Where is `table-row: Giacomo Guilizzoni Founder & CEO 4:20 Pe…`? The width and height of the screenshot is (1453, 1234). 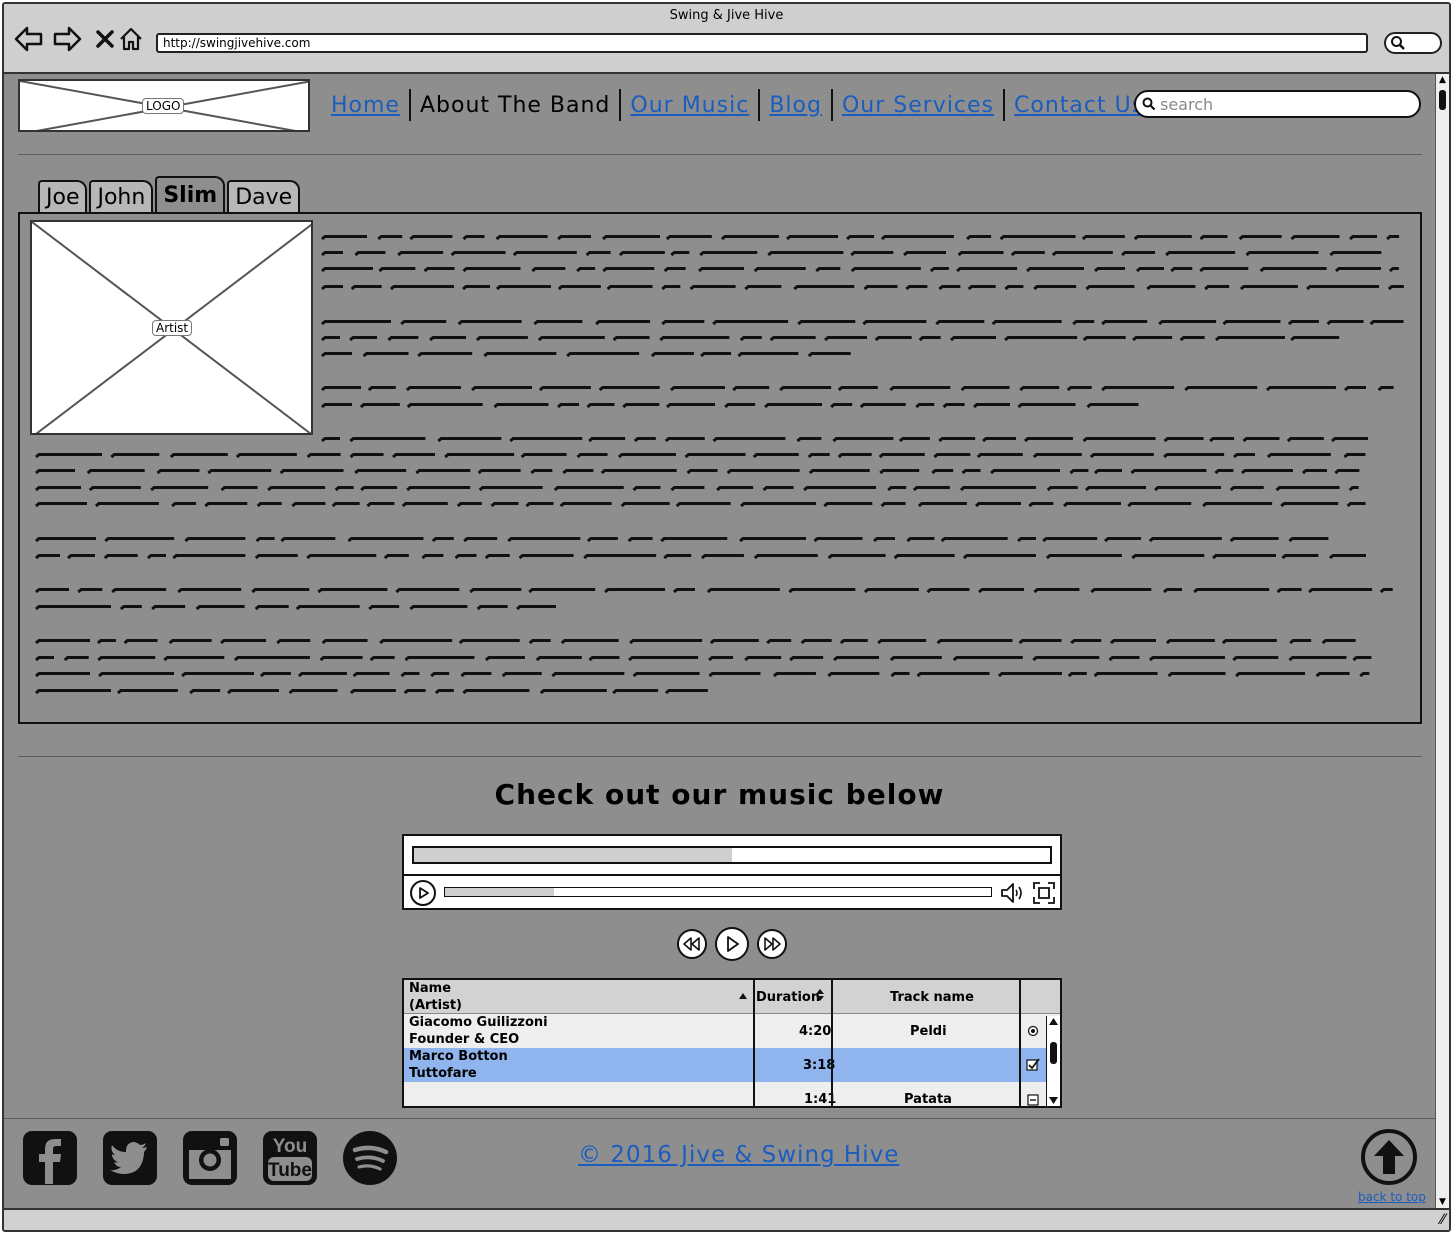 table-row: Giacomo Guilizzoni Founder & CEO 4:20 Pe… is located at coordinates (725, 1031).